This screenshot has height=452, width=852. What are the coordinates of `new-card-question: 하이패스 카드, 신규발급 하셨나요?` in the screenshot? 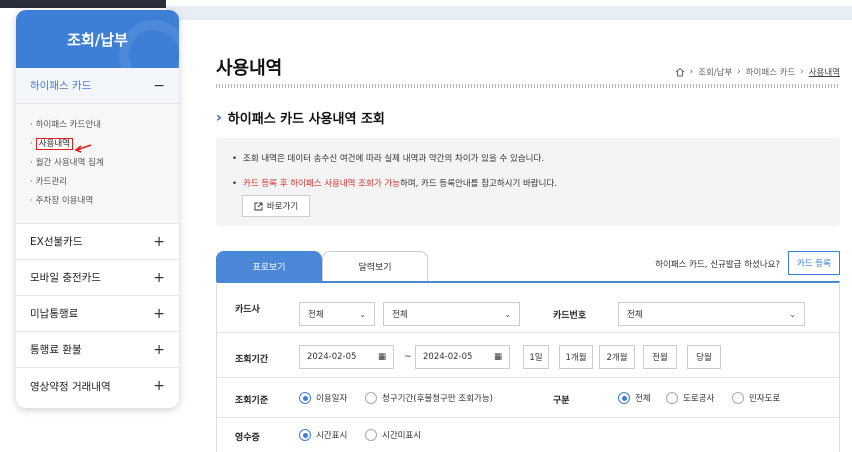 It's located at (717, 265).